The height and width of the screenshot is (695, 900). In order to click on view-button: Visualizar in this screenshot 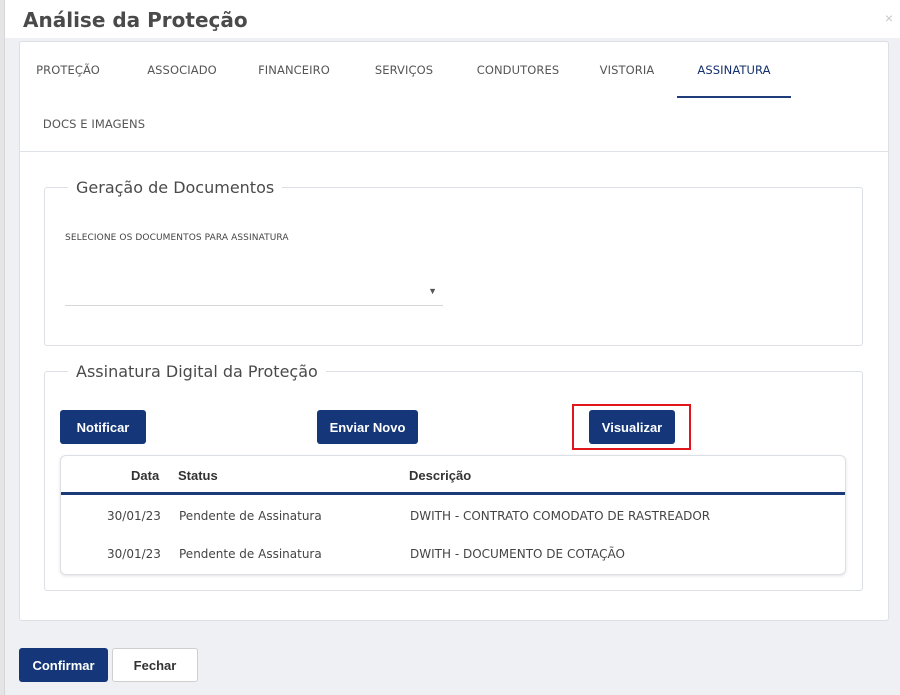, I will do `click(632, 427)`.